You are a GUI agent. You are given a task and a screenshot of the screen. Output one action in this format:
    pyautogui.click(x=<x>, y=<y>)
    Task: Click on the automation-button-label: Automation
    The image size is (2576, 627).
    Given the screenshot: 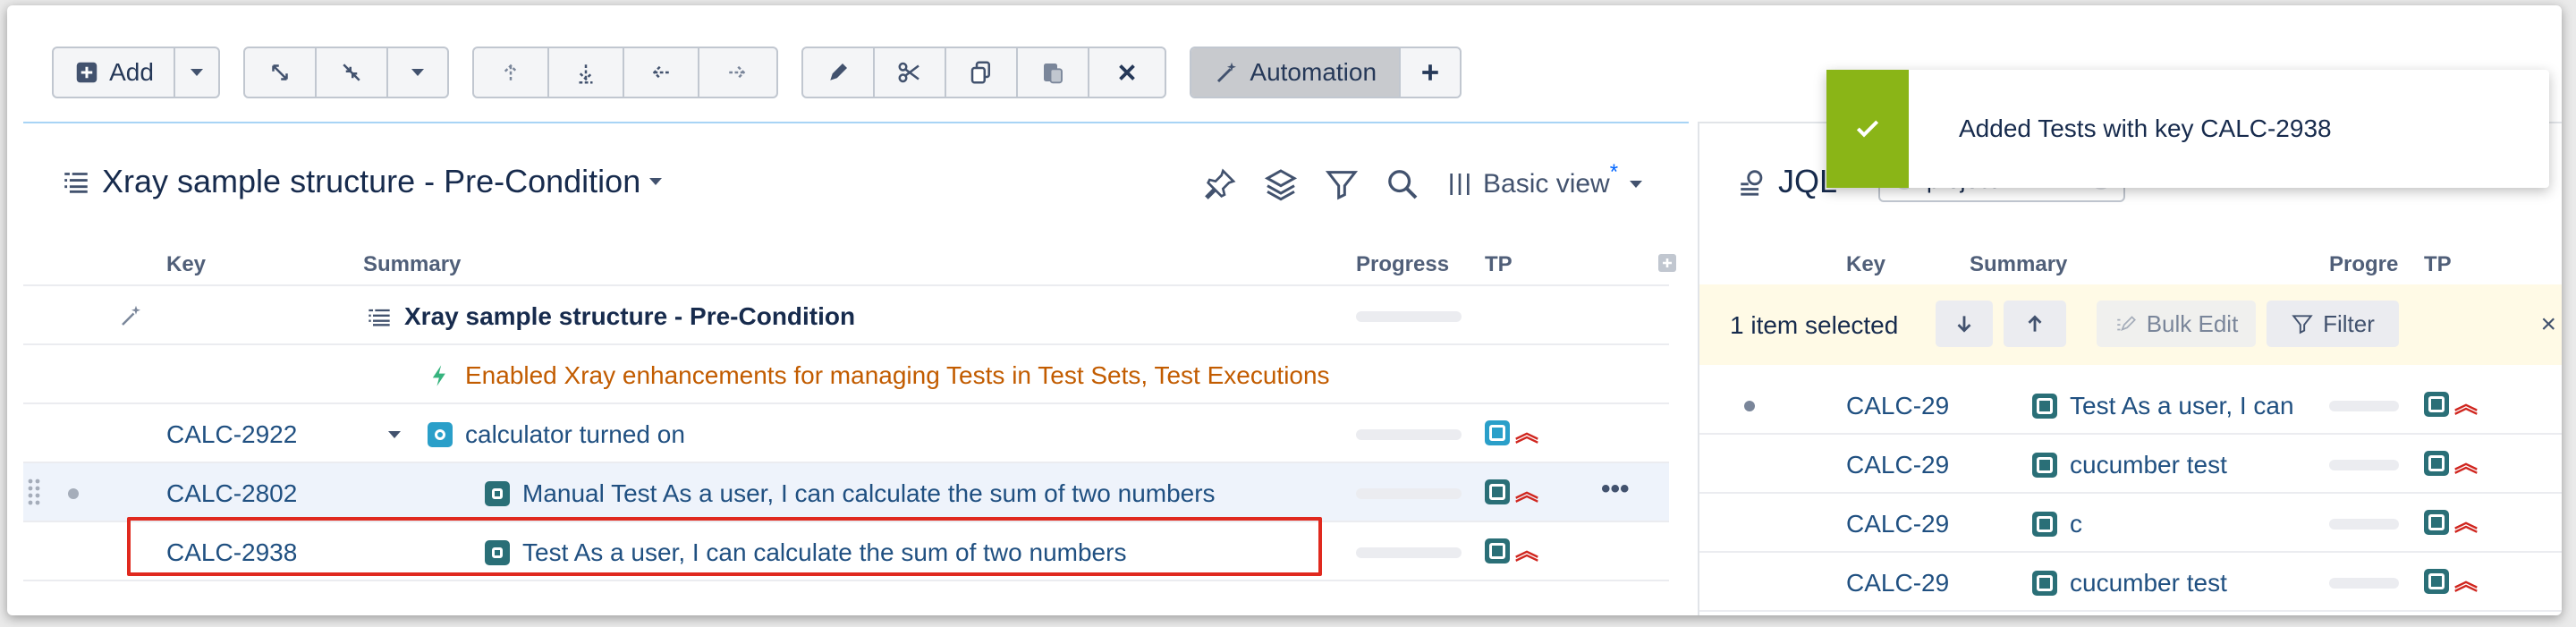 What is the action you would take?
    pyautogui.click(x=1313, y=72)
    